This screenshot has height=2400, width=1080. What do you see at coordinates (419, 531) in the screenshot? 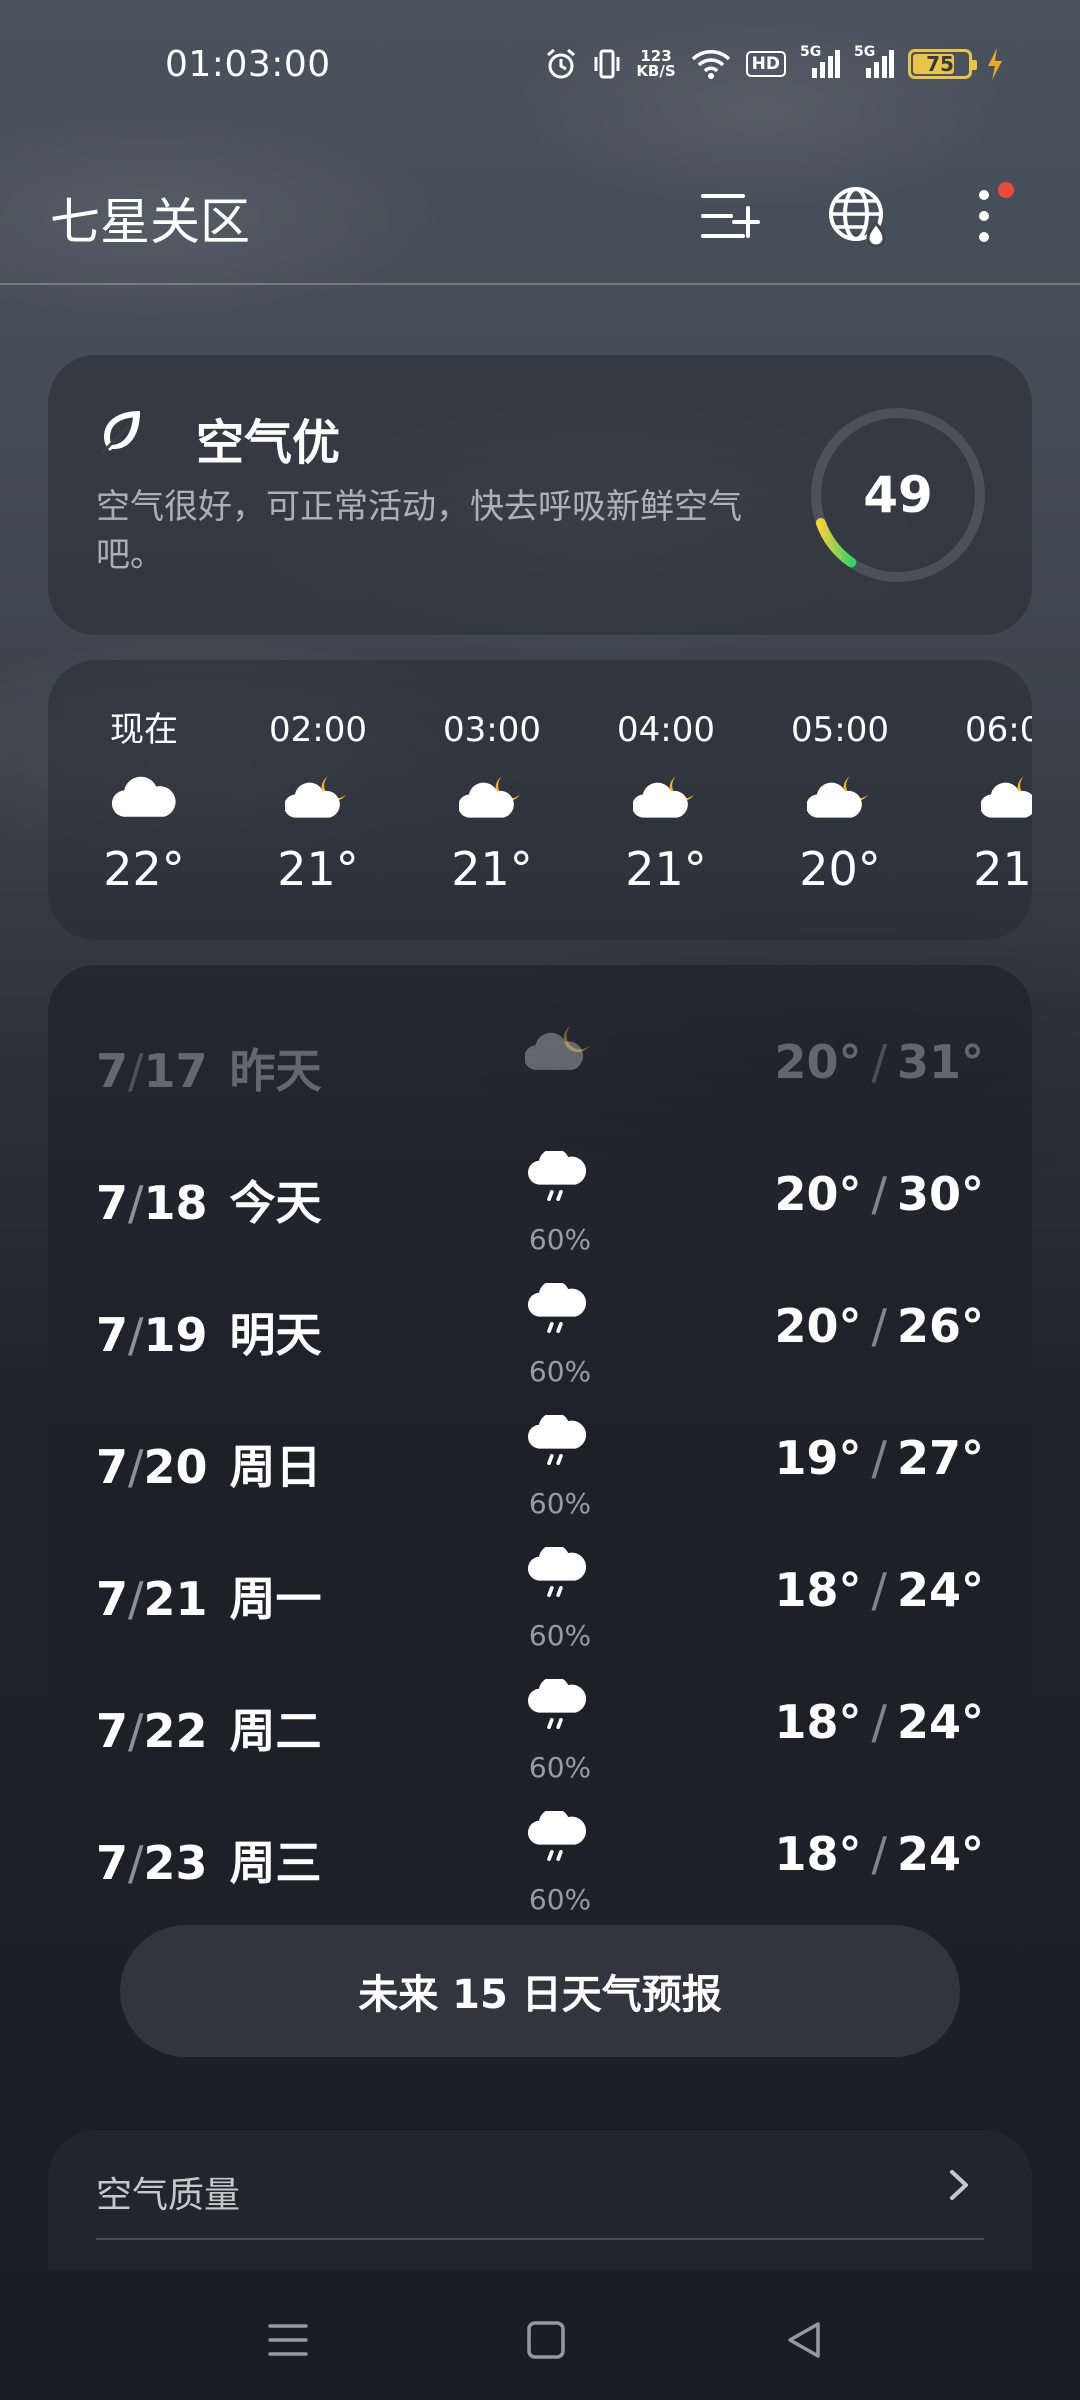
I see `air-quality-description: 空气很好，可正常活动，快去呼吸新鲜空气吧。` at bounding box center [419, 531].